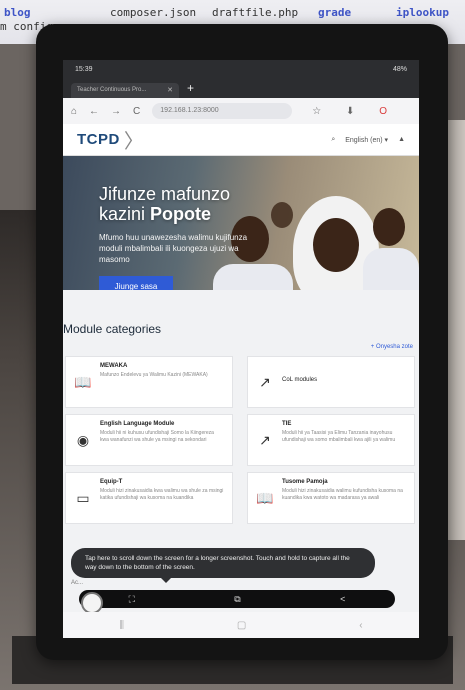 The height and width of the screenshot is (690, 465). I want to click on status-battery: 48%, so click(399, 69).